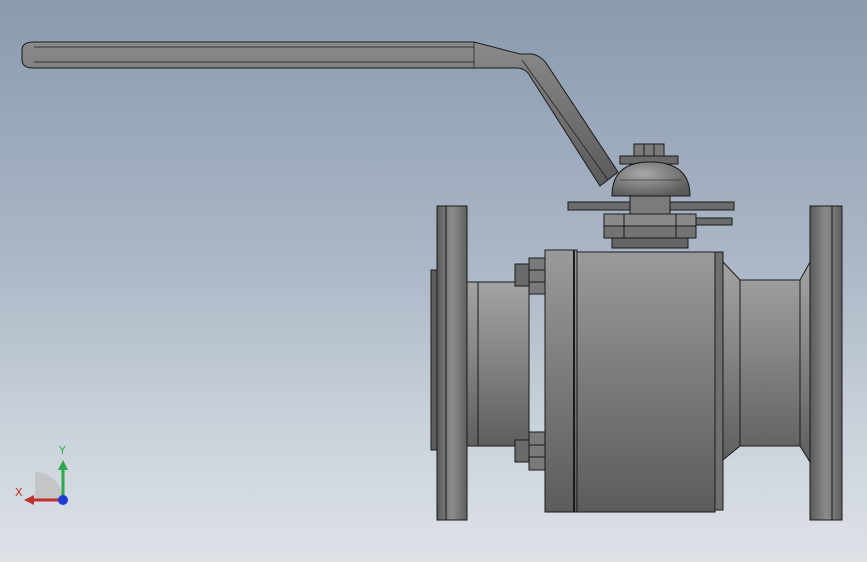 This screenshot has height=562, width=867. I want to click on coordinate-triad: Y X, so click(41, 474).